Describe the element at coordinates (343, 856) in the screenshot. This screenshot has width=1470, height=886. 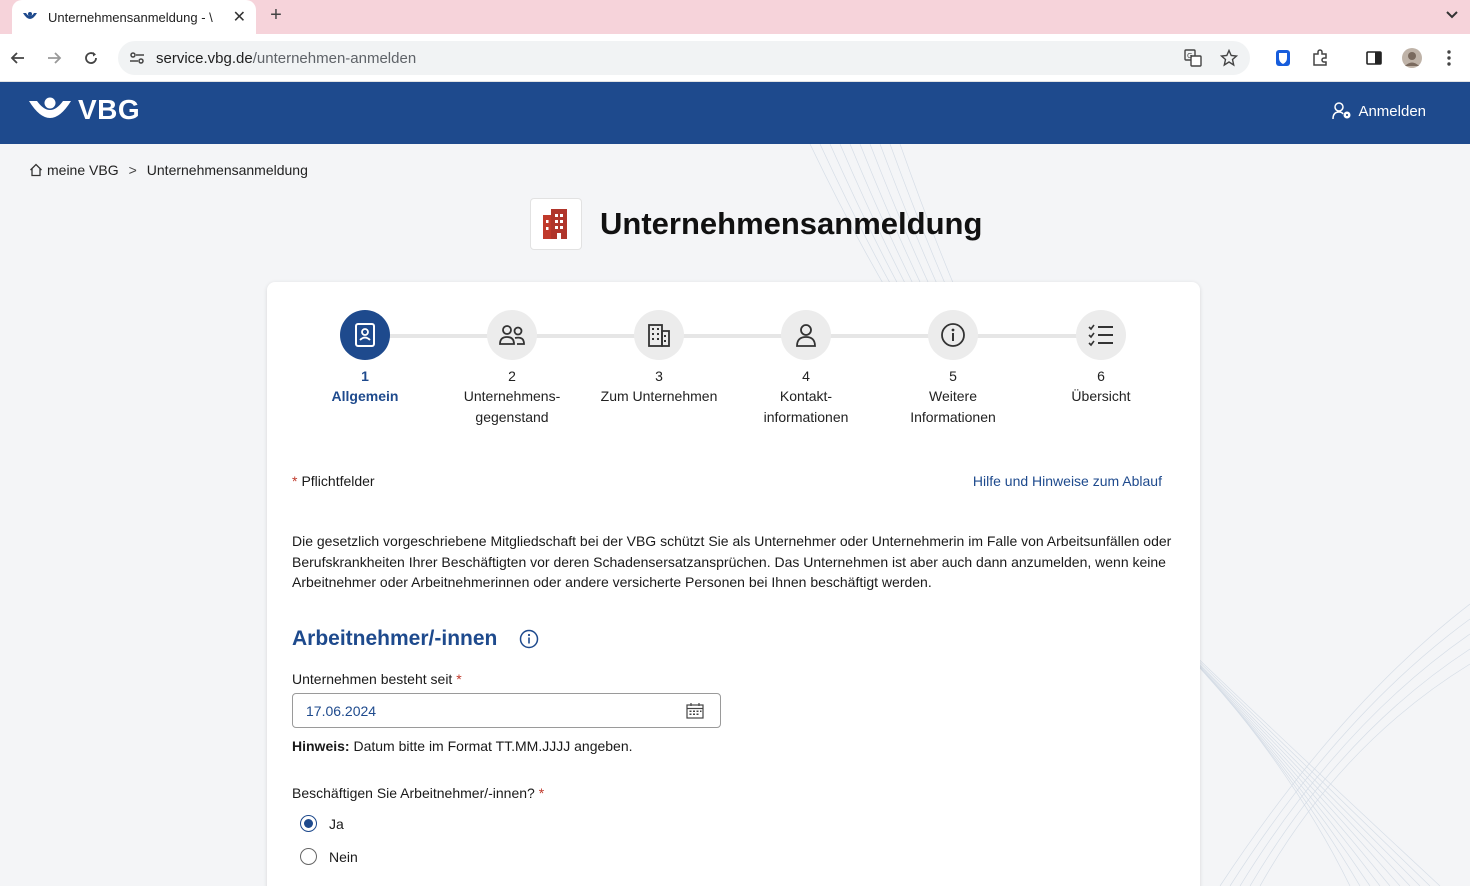
I see `radio-label: Nein` at that location.